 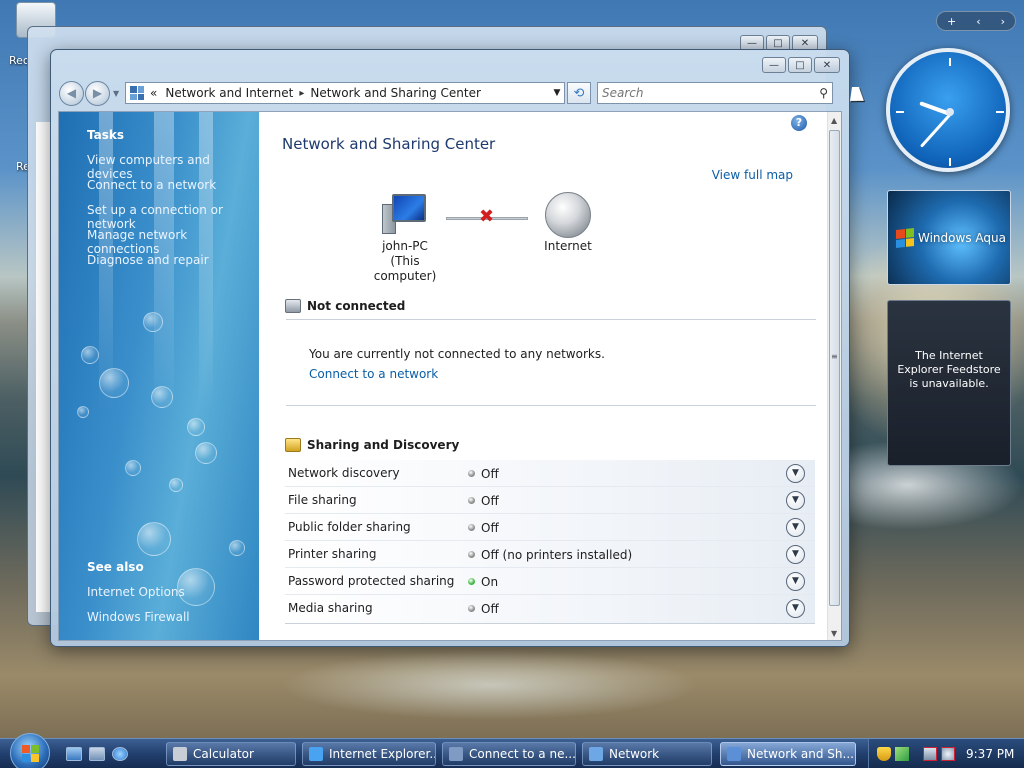 What do you see at coordinates (568, 215) in the screenshot?
I see `internet-globe-icon` at bounding box center [568, 215].